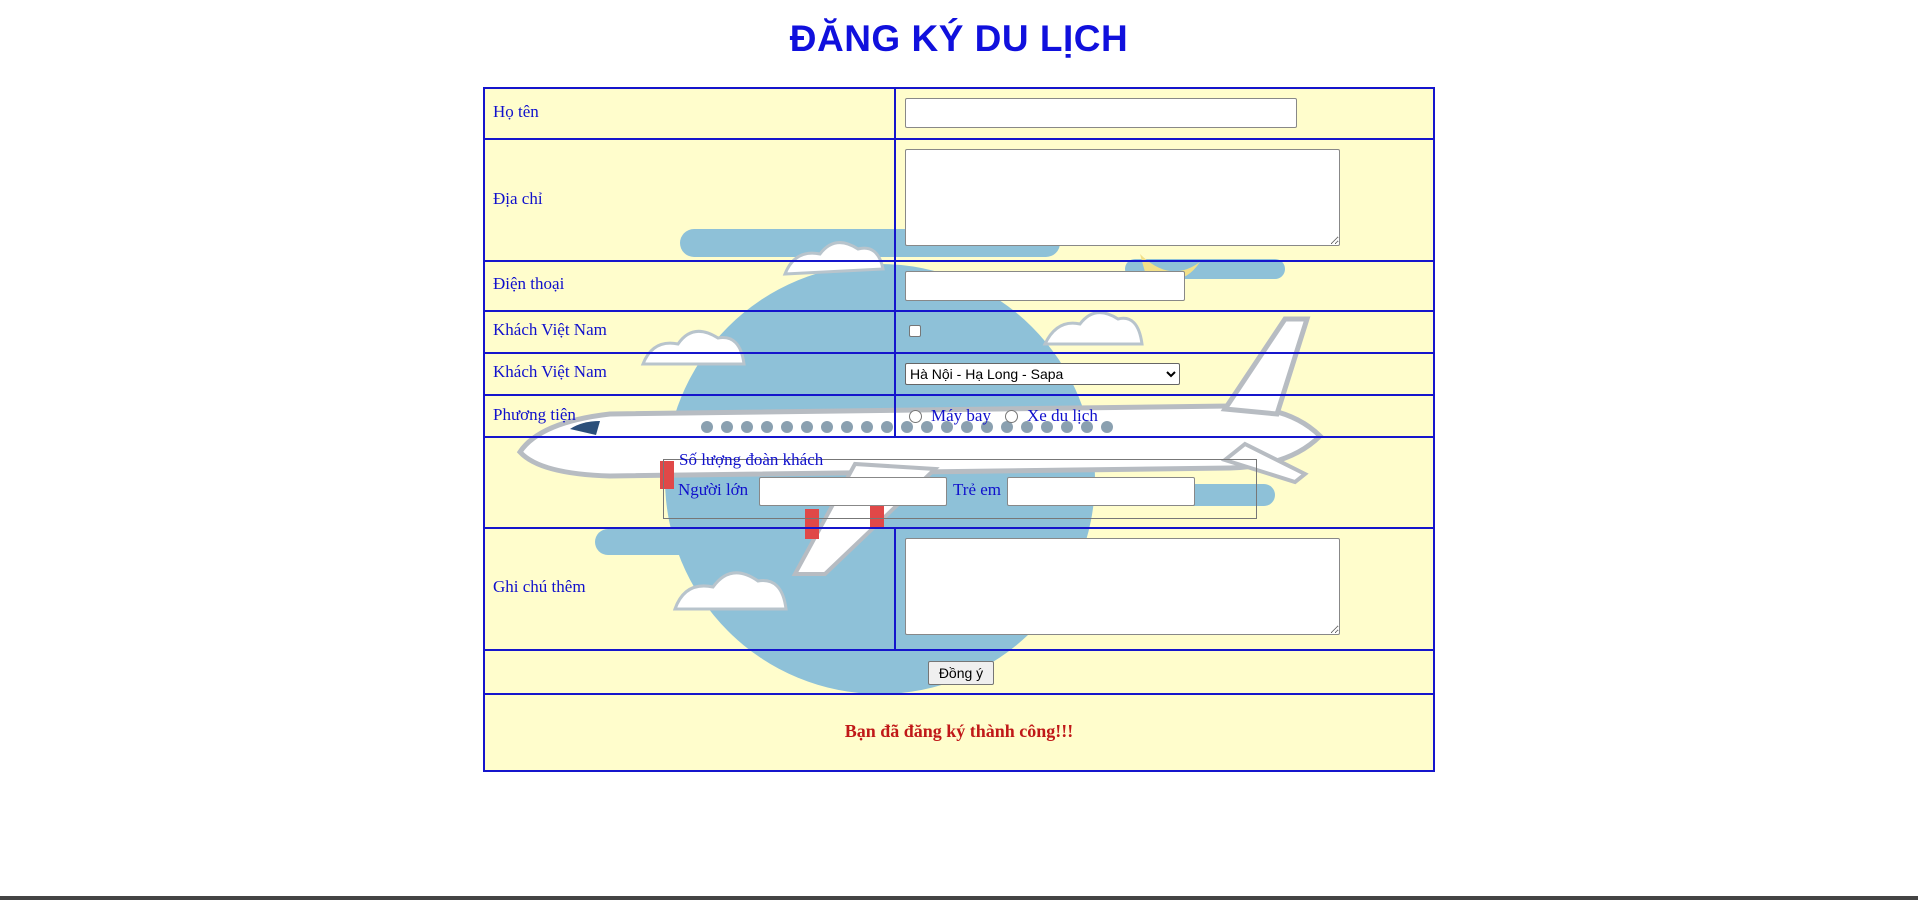 This screenshot has width=1918, height=900. I want to click on notes-label: Ghi chú thêm, so click(539, 586).